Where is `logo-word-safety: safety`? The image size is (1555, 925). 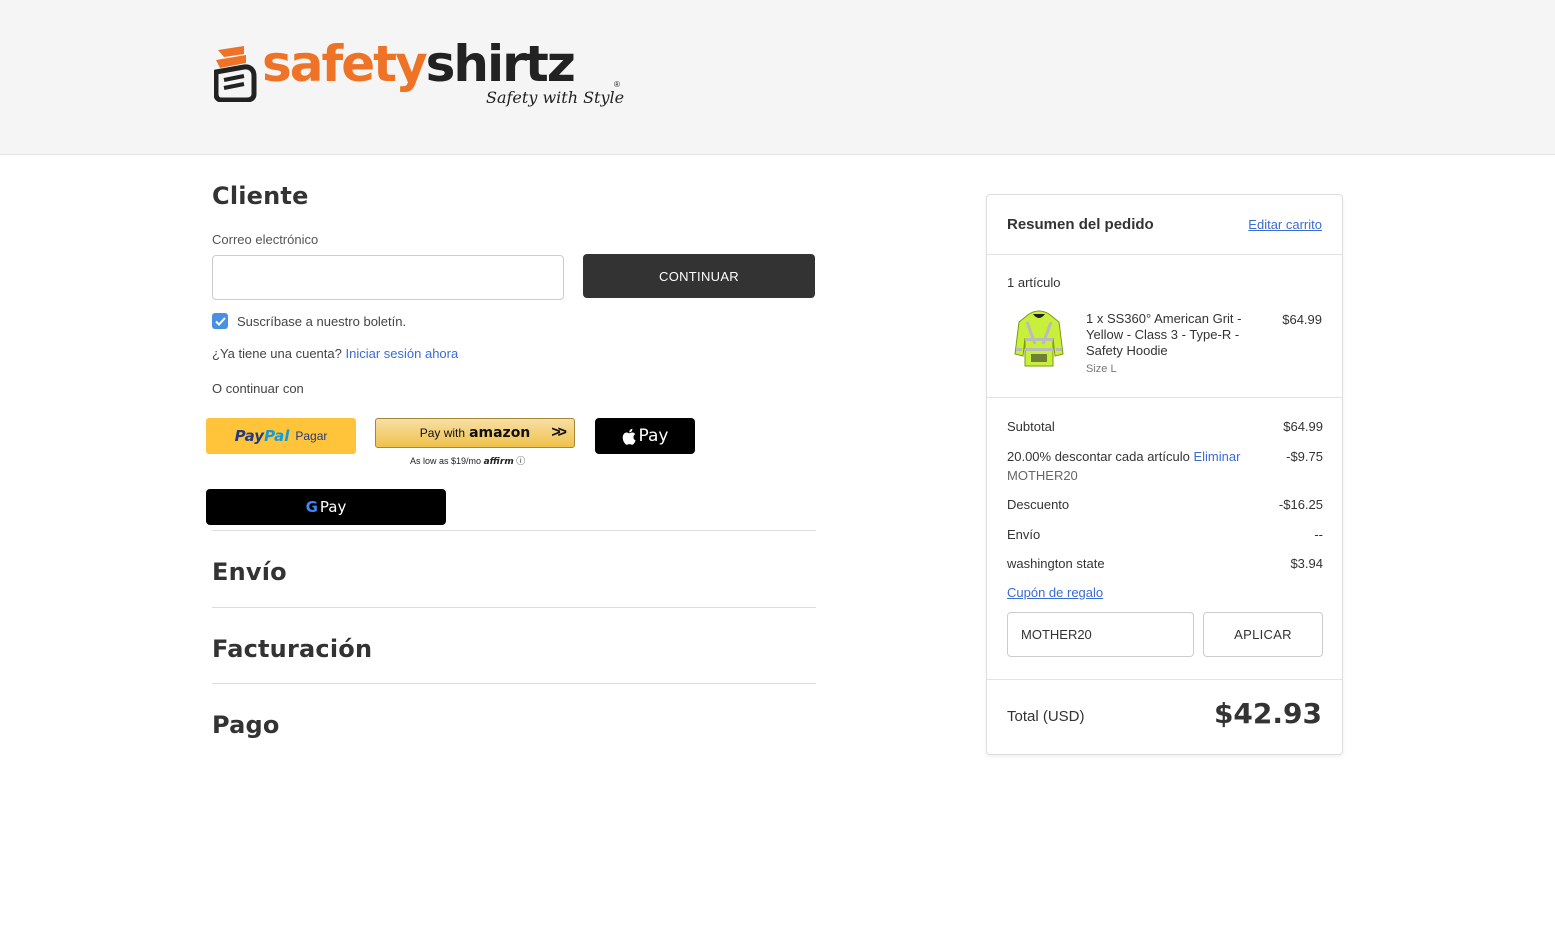
logo-word-safety: safety is located at coordinates (345, 64).